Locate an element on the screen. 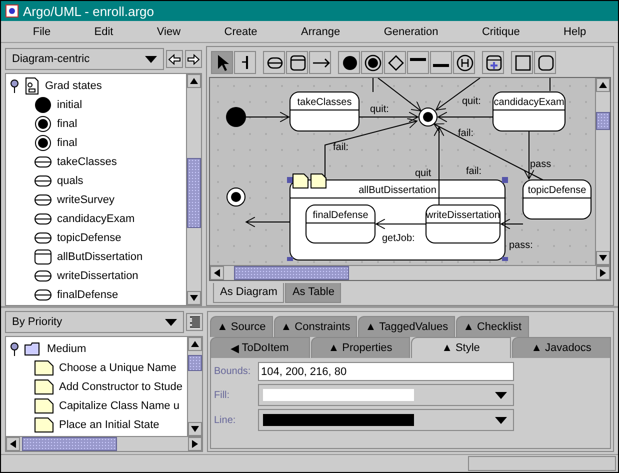 The image size is (619, 473). tree-item: topicDefense is located at coordinates (98, 237).